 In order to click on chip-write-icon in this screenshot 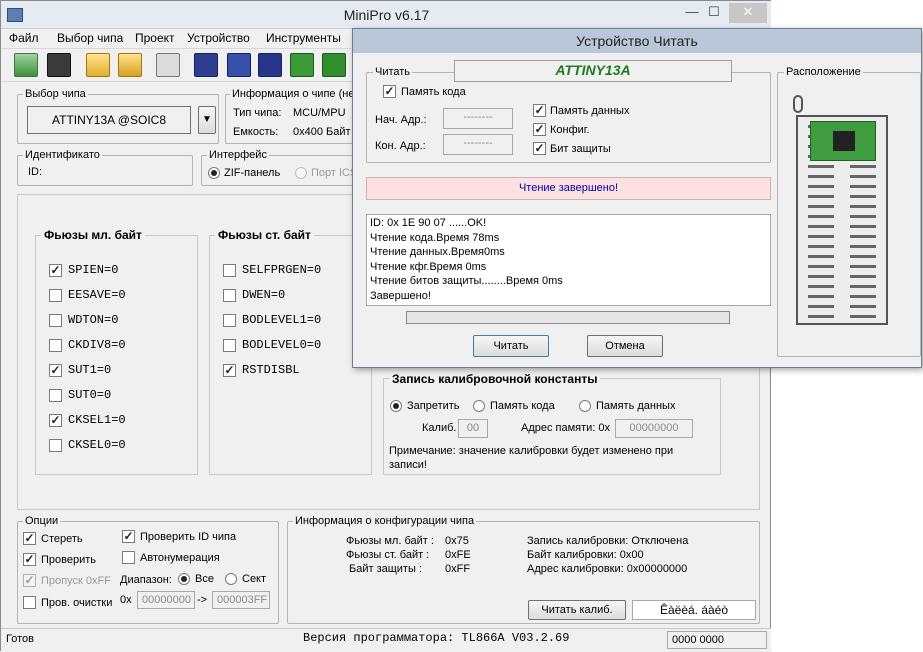, I will do `click(334, 65)`.